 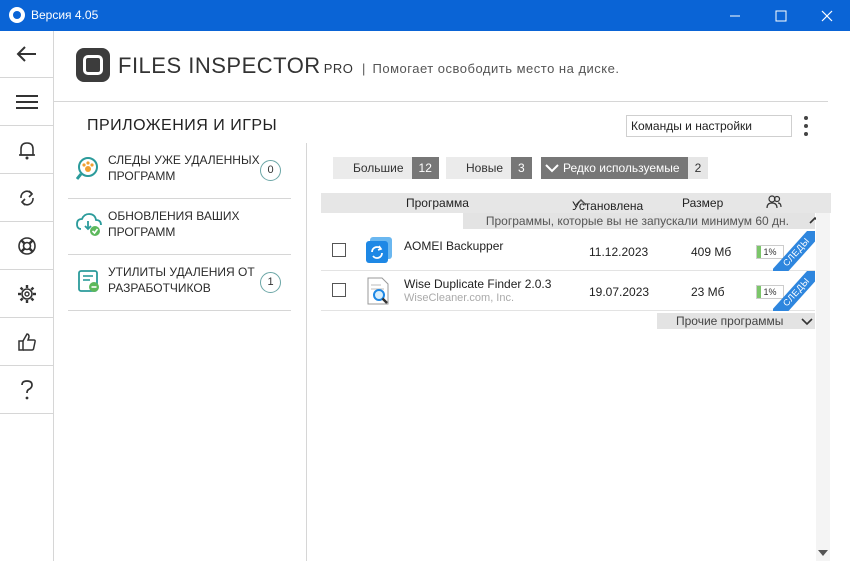 I want to click on refresh-button, so click(x=26, y=198).